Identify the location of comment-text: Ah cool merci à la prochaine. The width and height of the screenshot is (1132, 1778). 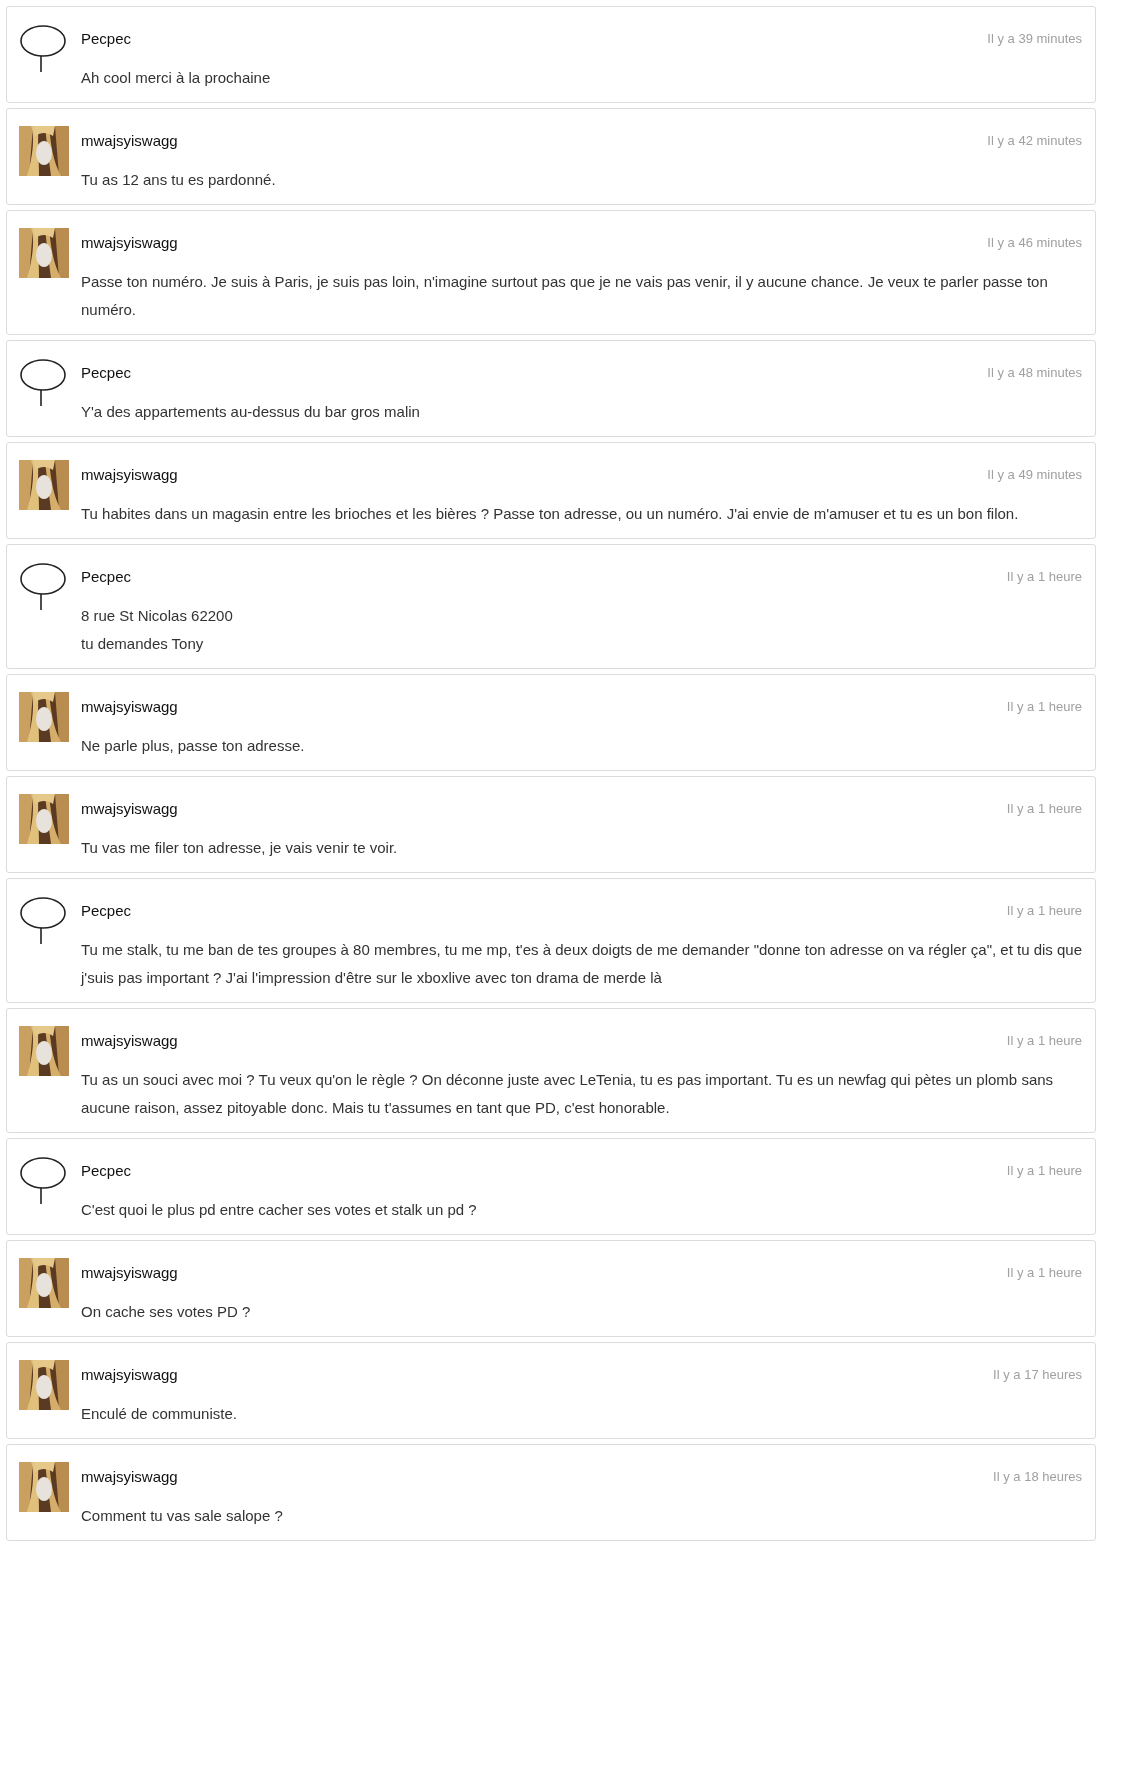
(176, 78).